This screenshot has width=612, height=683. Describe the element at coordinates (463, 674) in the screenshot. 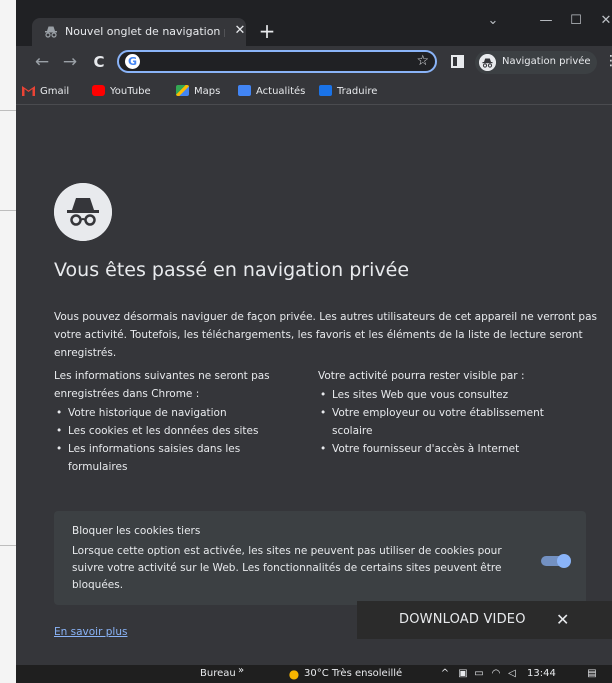

I see `tray-app-icon: ▣` at that location.